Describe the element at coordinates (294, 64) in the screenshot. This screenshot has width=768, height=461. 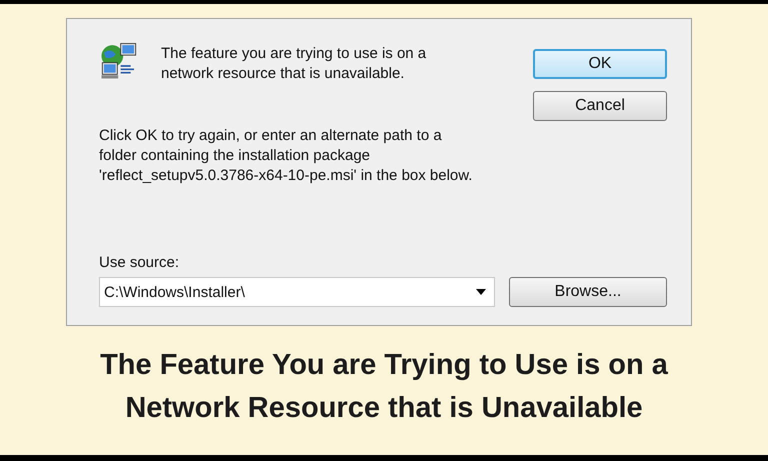
I see `error-message: The feature you are trying to use is on a network resource that is unavailable.` at that location.